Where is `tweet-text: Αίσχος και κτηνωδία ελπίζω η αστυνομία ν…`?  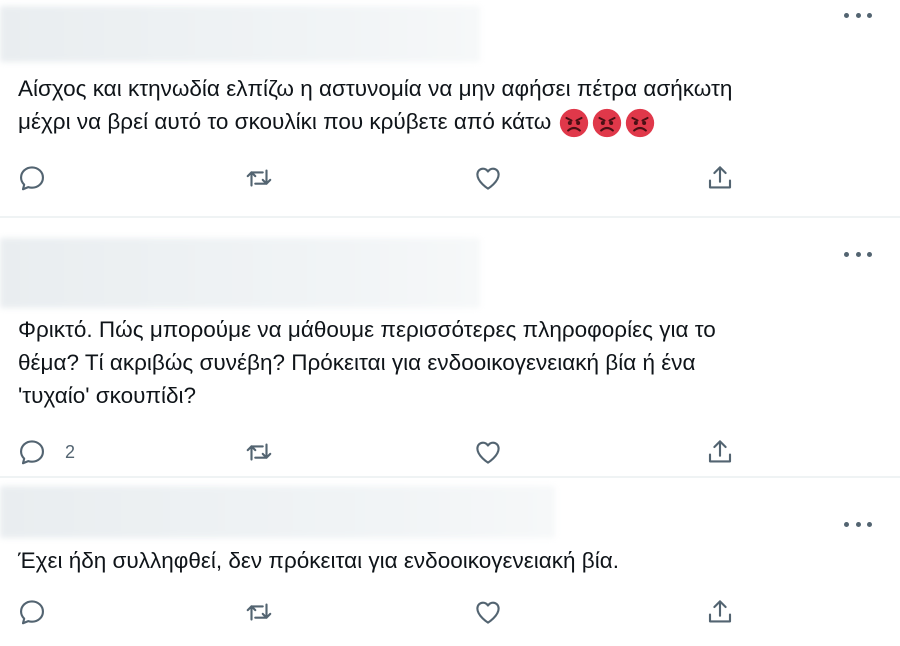 tweet-text: Αίσχος και κτηνωδία ελπίζω η αστυνομία ν… is located at coordinates (439, 105).